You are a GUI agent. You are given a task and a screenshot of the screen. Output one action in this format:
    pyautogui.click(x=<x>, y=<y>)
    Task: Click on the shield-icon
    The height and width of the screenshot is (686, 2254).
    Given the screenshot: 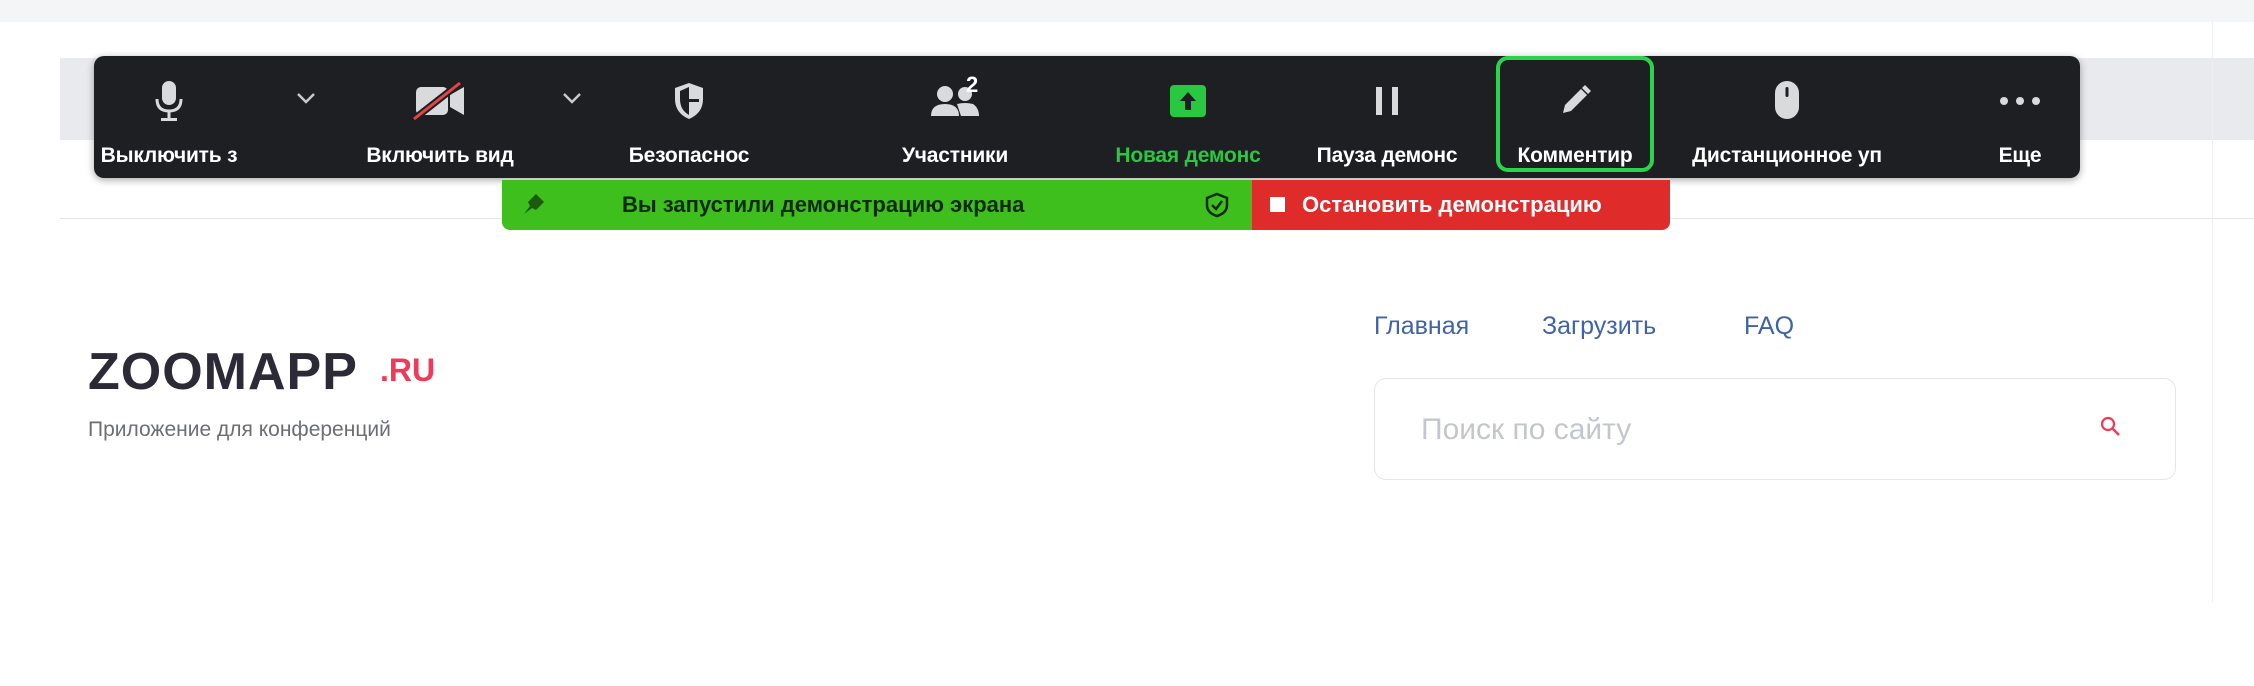 What is the action you would take?
    pyautogui.click(x=689, y=101)
    